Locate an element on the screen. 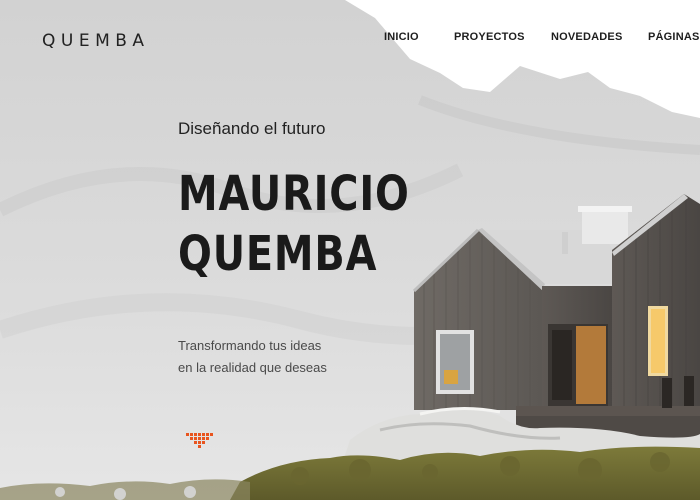 The width and height of the screenshot is (700, 500). nav-item-proyectos: PROYECTOS is located at coordinates (489, 37).